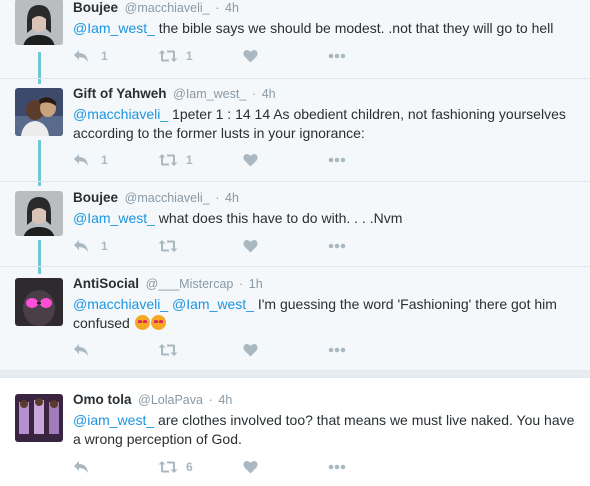  What do you see at coordinates (278, 218) in the screenshot?
I see `tweet-text-segment: what does this have to do with. . . .Nvm` at bounding box center [278, 218].